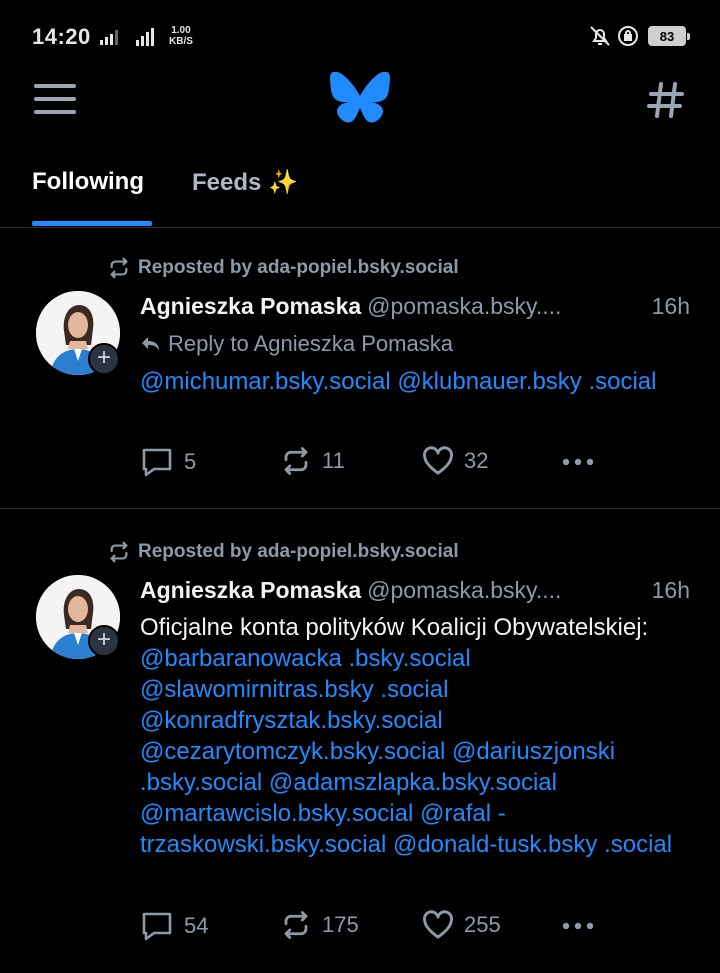 The image size is (720, 973). What do you see at coordinates (482, 924) in the screenshot?
I see `like-count: 255` at bounding box center [482, 924].